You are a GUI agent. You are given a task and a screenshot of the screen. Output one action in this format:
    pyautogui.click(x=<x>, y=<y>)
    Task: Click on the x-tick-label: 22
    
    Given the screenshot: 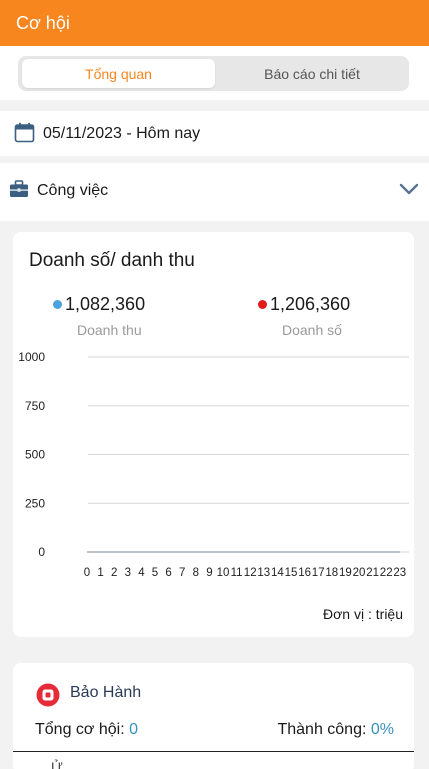 What is the action you would take?
    pyautogui.click(x=386, y=573)
    